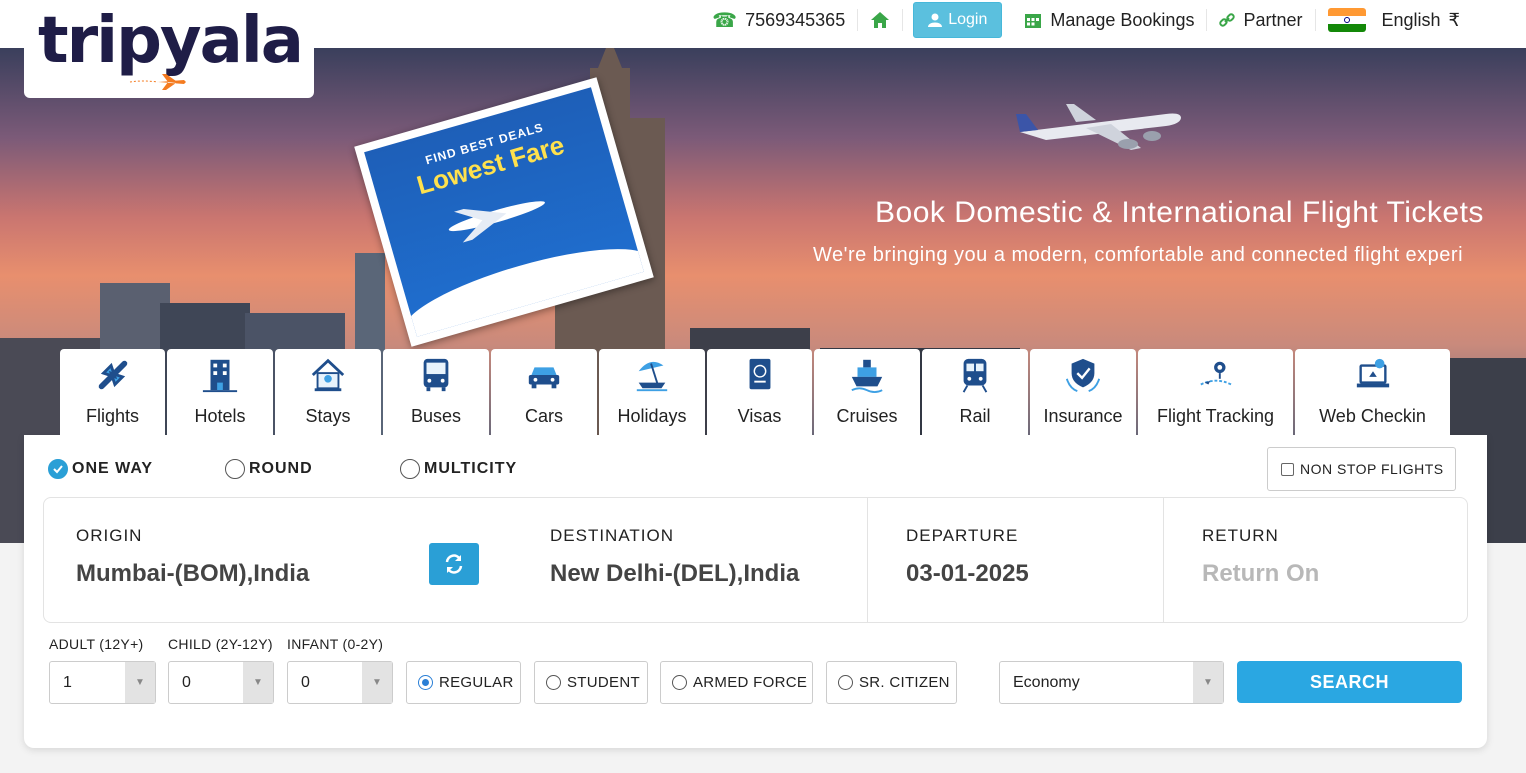 The height and width of the screenshot is (773, 1526). I want to click on tab-flights: Flights, so click(112, 392).